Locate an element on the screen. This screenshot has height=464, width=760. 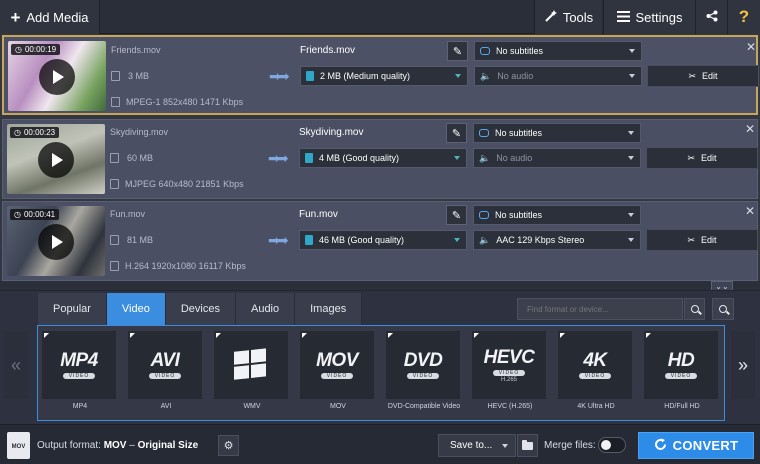
format-item-hd: HD VIDEO HD/Full HD is located at coordinates (682, 371).